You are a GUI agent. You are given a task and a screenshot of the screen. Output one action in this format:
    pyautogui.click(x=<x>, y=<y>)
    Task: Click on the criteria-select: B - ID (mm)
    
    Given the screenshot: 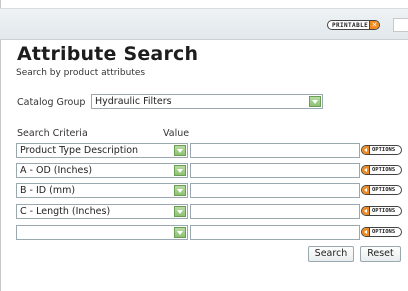 What is the action you would take?
    pyautogui.click(x=102, y=190)
    